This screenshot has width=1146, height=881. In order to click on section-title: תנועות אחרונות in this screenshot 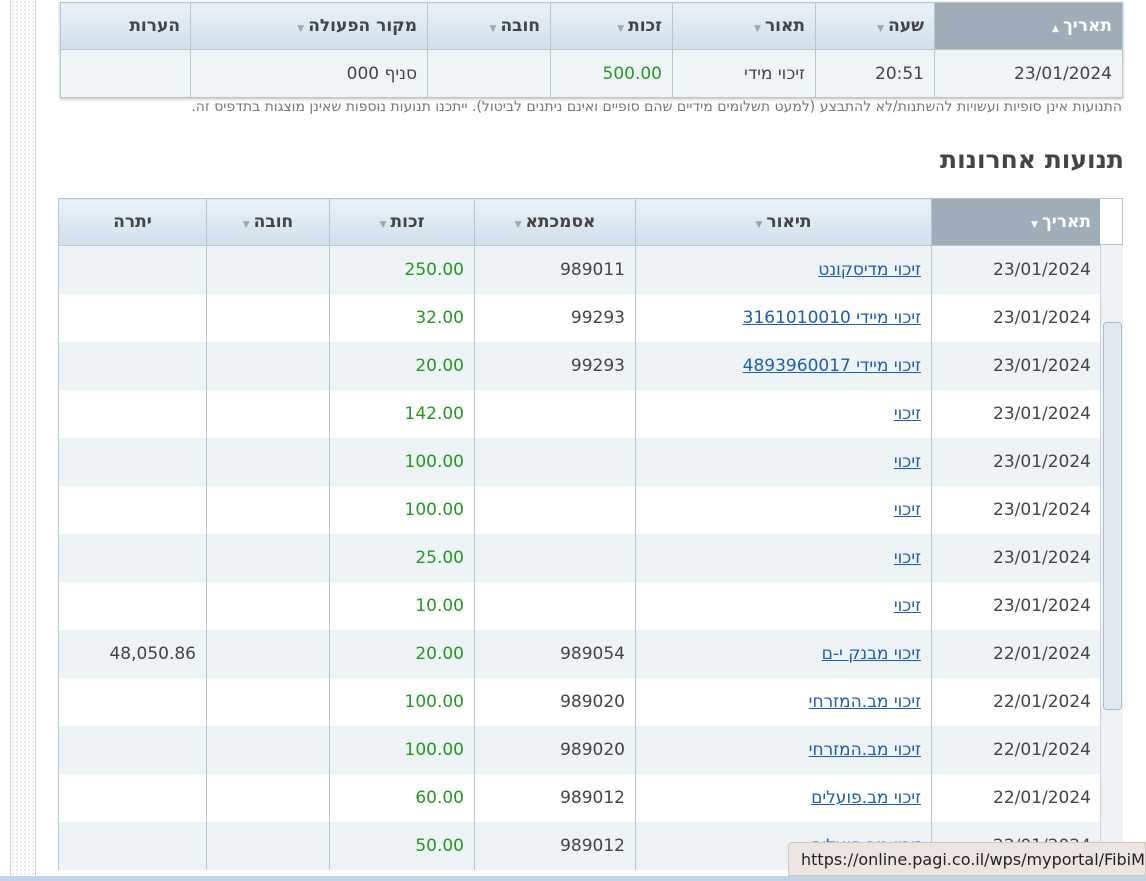, I will do `click(1032, 159)`.